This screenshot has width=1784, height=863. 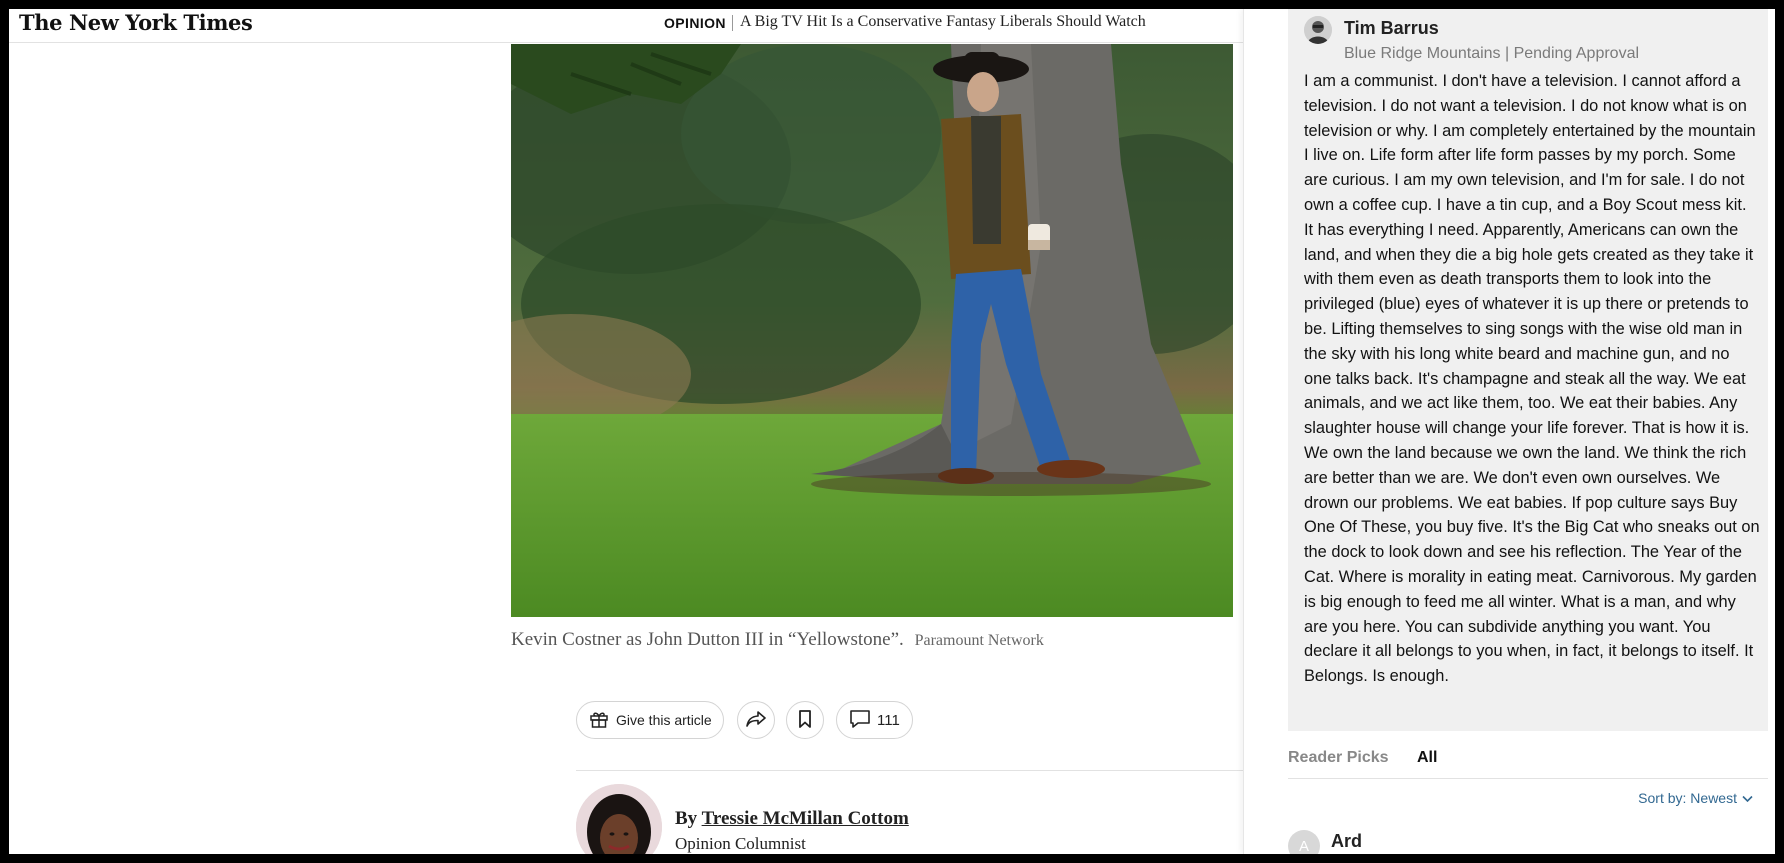 I want to click on byline: By Tressie McMillan Cottom, so click(x=792, y=819).